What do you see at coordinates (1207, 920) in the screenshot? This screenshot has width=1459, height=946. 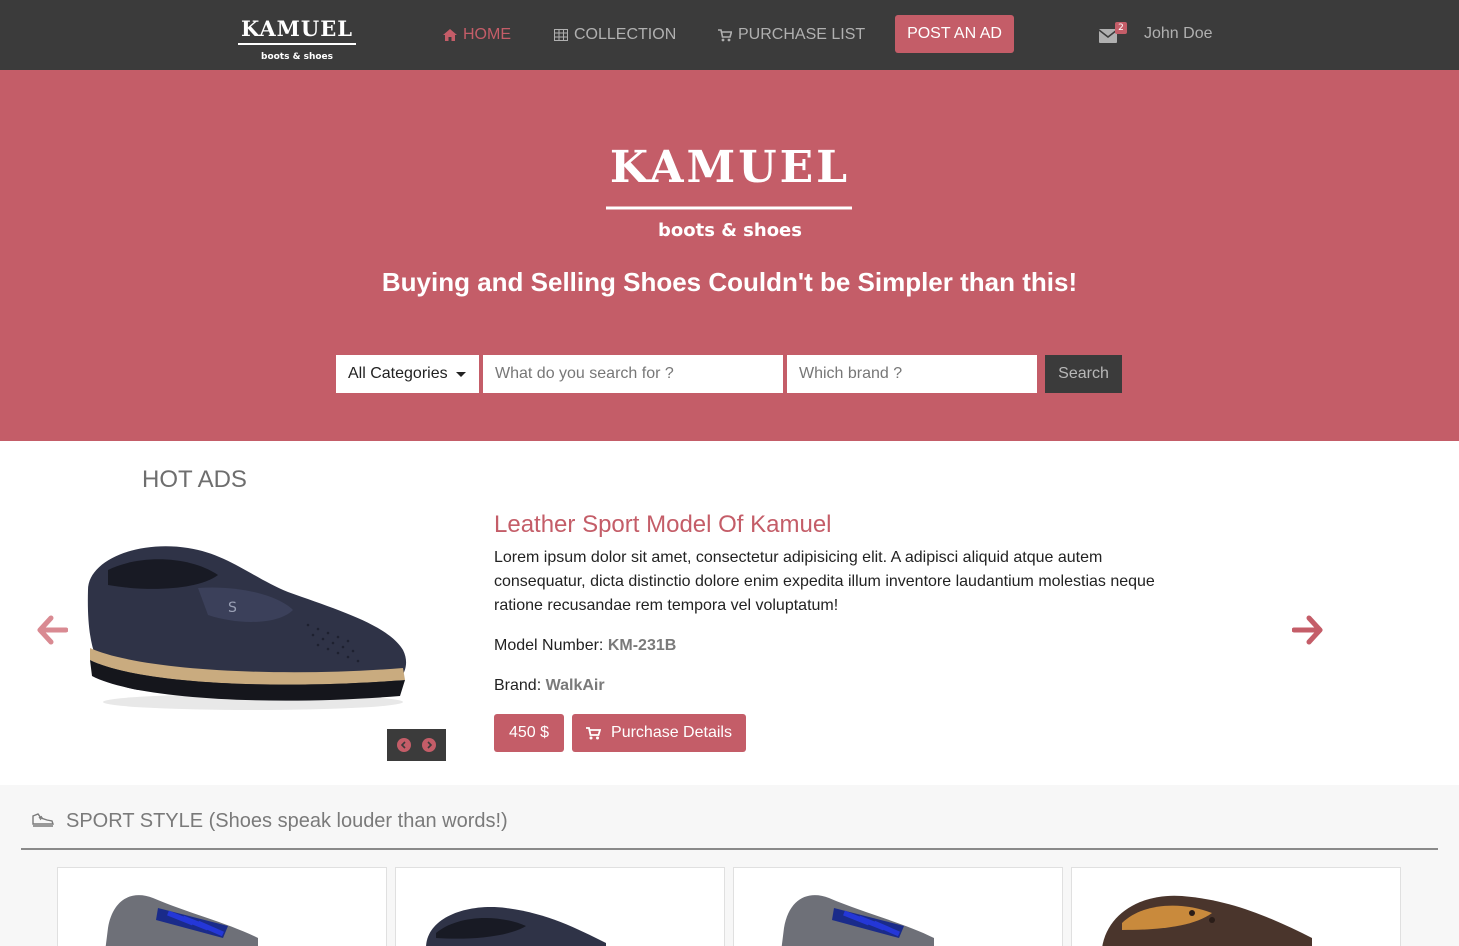 I see `product-thumb-brown-shoe` at bounding box center [1207, 920].